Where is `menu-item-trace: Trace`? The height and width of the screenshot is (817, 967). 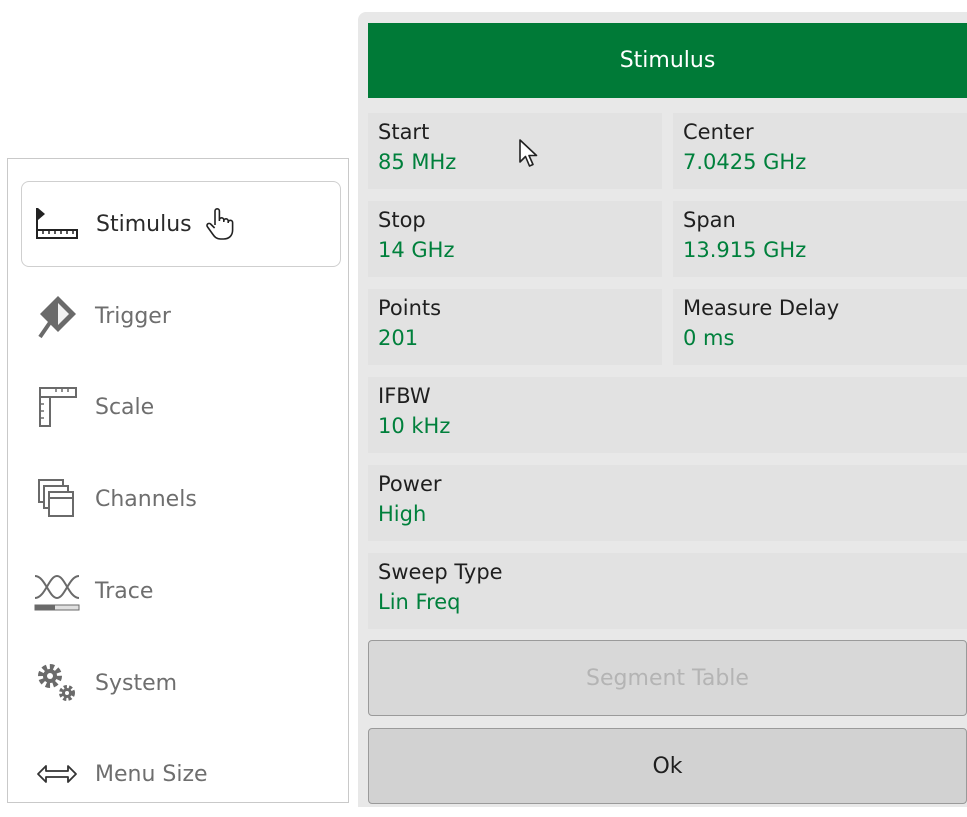
menu-item-trace: Trace is located at coordinates (181, 591).